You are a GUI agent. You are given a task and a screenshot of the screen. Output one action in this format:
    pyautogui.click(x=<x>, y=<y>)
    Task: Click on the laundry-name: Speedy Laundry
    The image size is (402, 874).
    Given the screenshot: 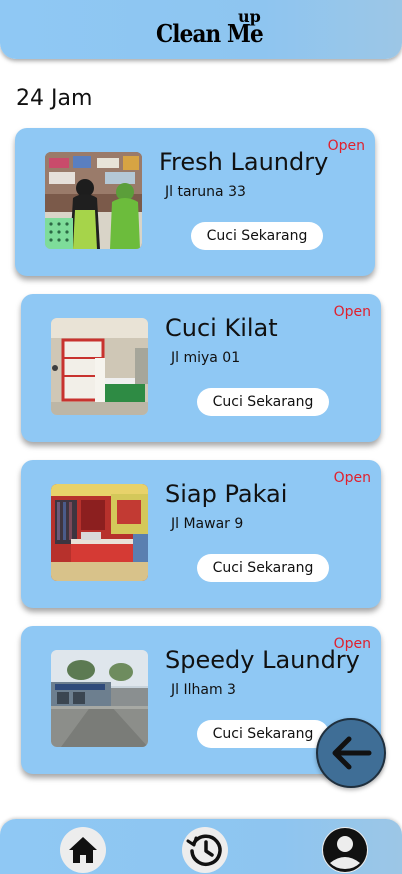 What is the action you would take?
    pyautogui.click(x=262, y=660)
    